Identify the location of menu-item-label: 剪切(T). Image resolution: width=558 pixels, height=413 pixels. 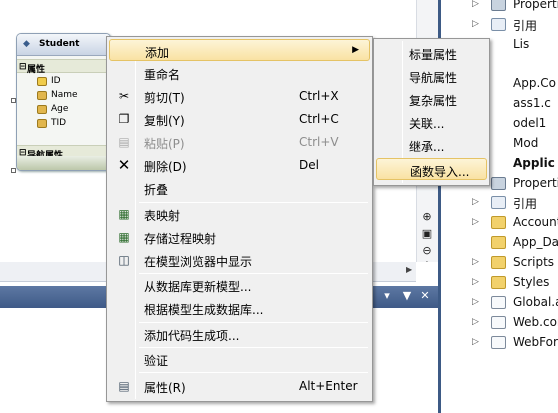
(164, 98).